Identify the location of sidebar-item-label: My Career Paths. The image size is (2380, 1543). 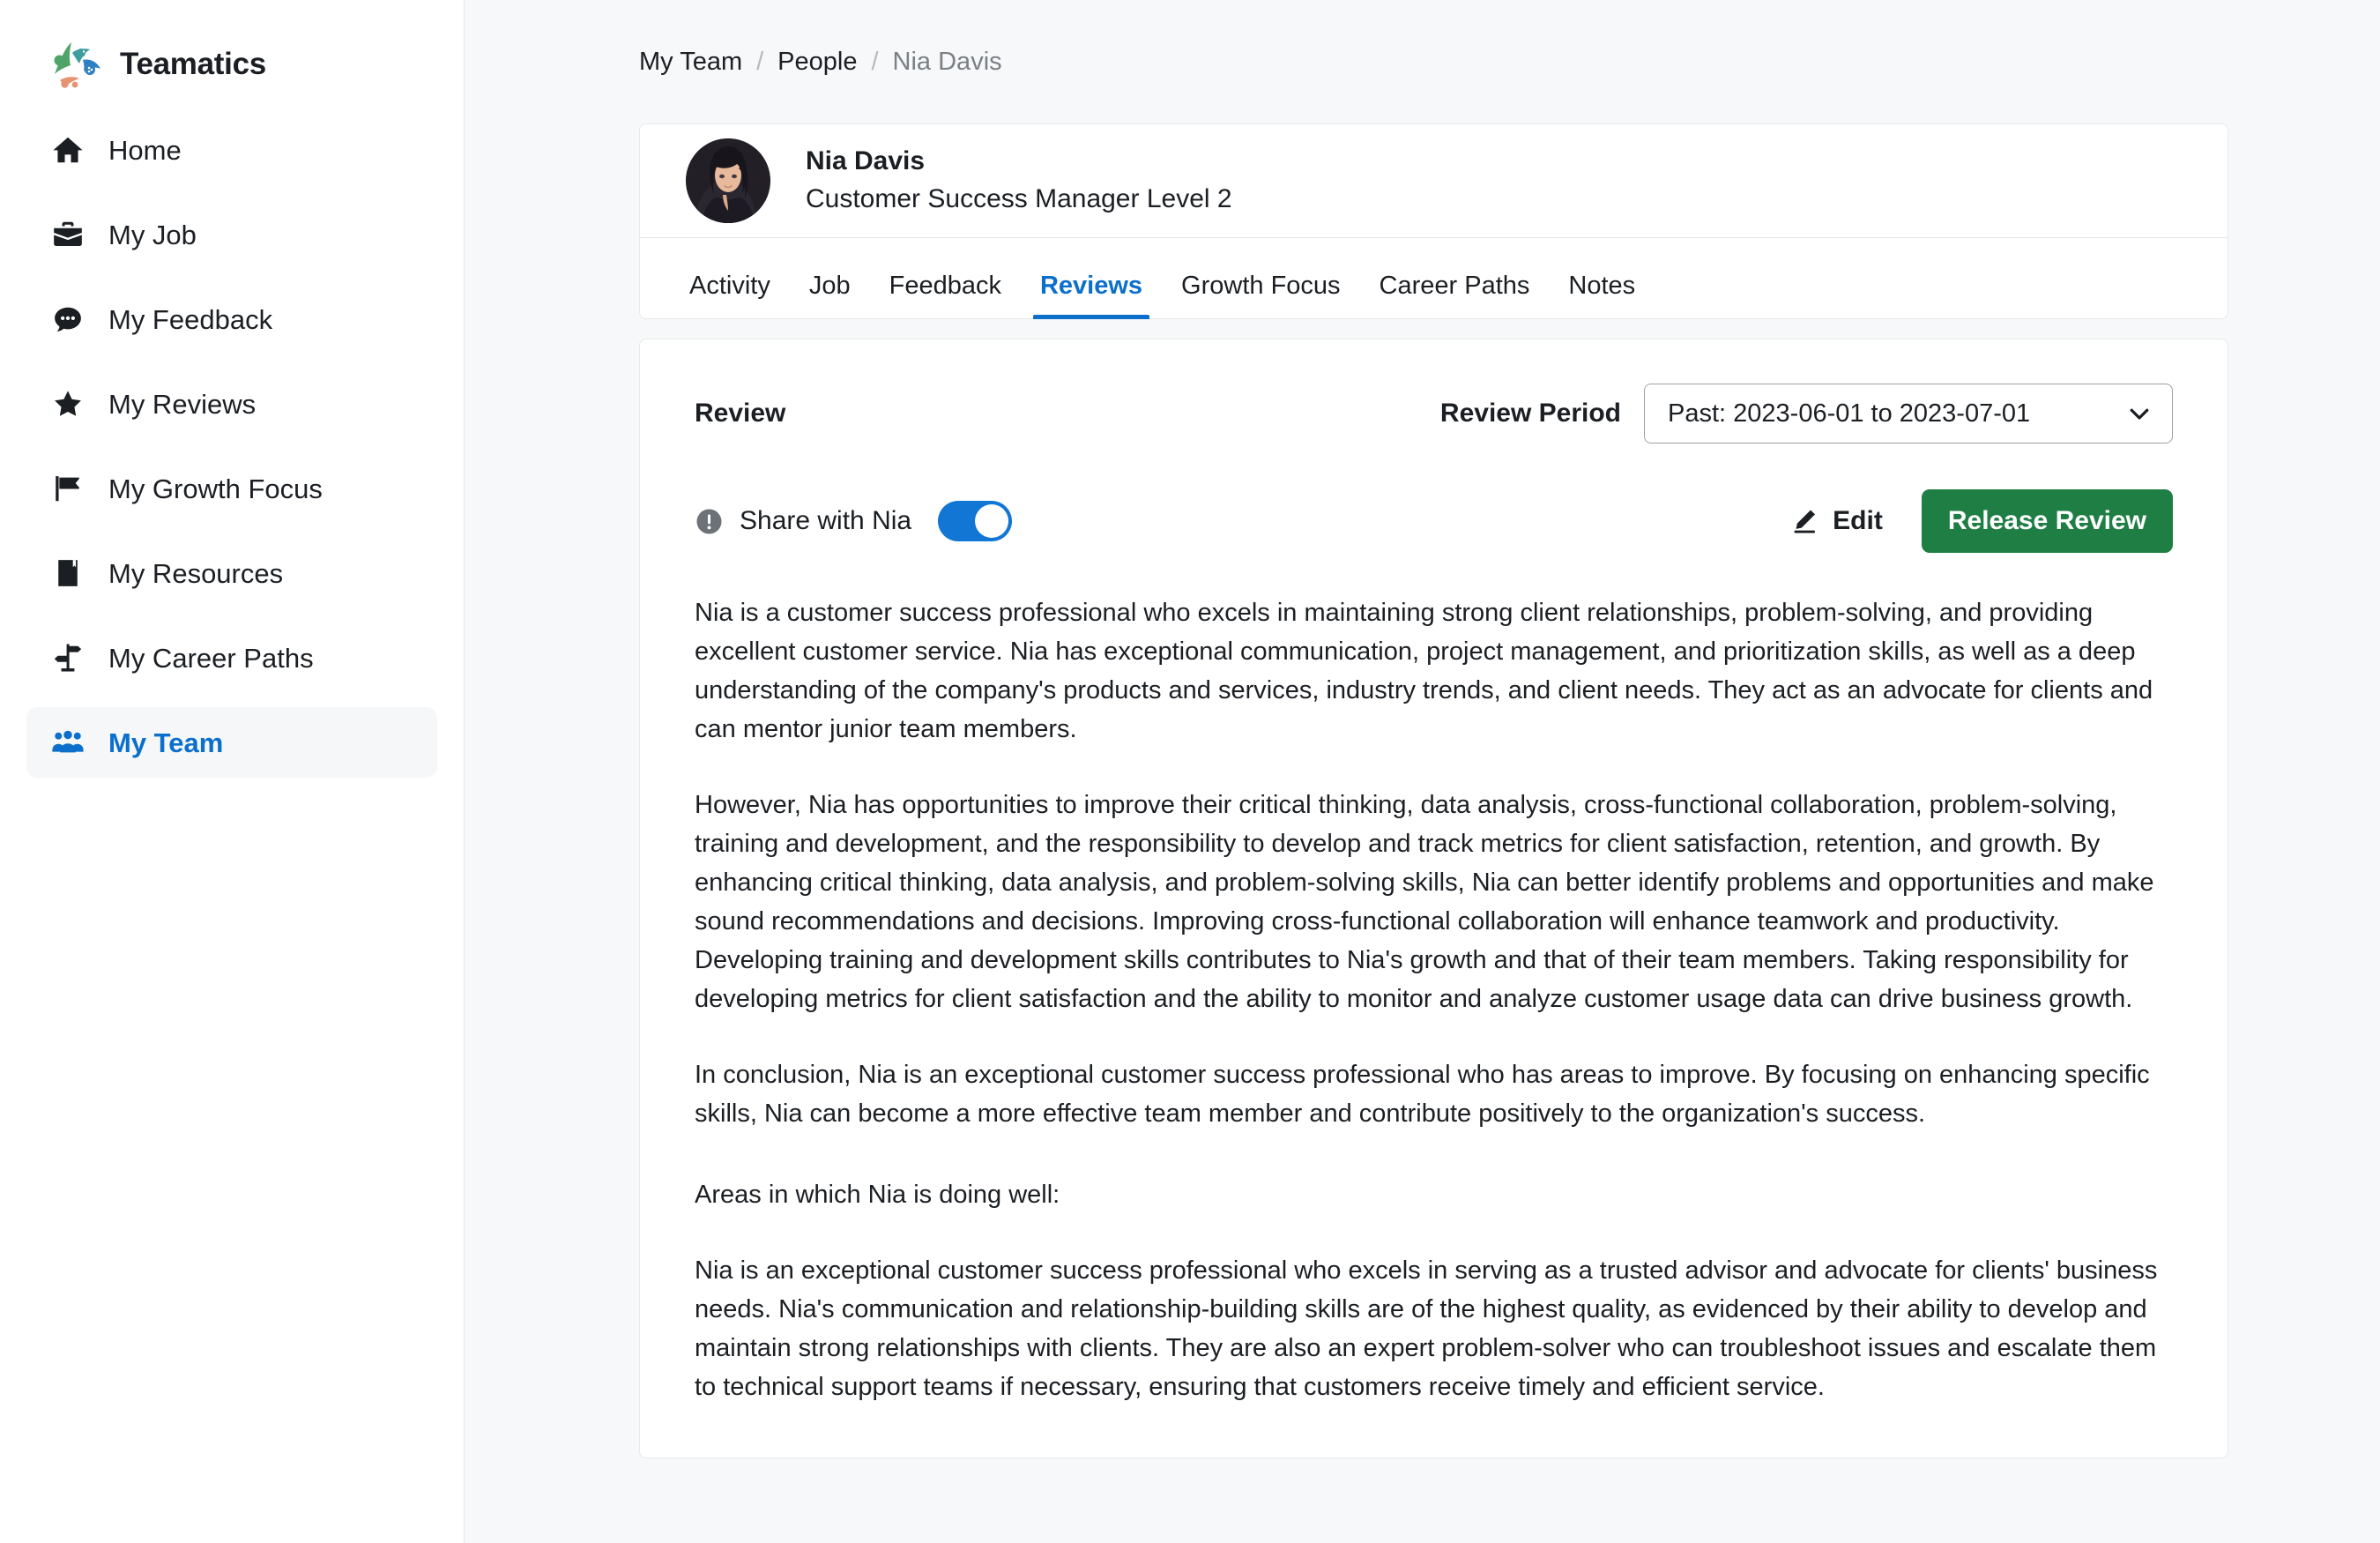
(211, 658).